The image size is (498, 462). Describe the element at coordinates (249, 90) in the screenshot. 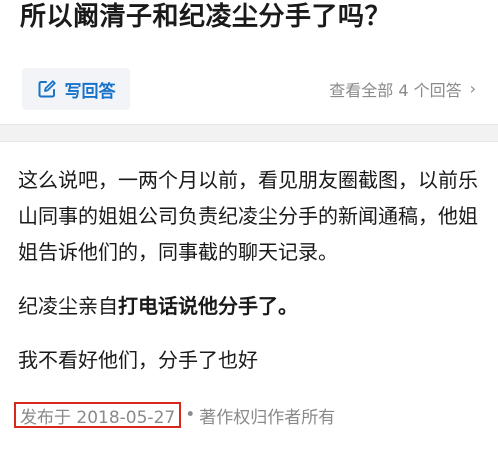

I see `answer-action-bar: 写回答 查看全部 4 个回答 ›` at that location.